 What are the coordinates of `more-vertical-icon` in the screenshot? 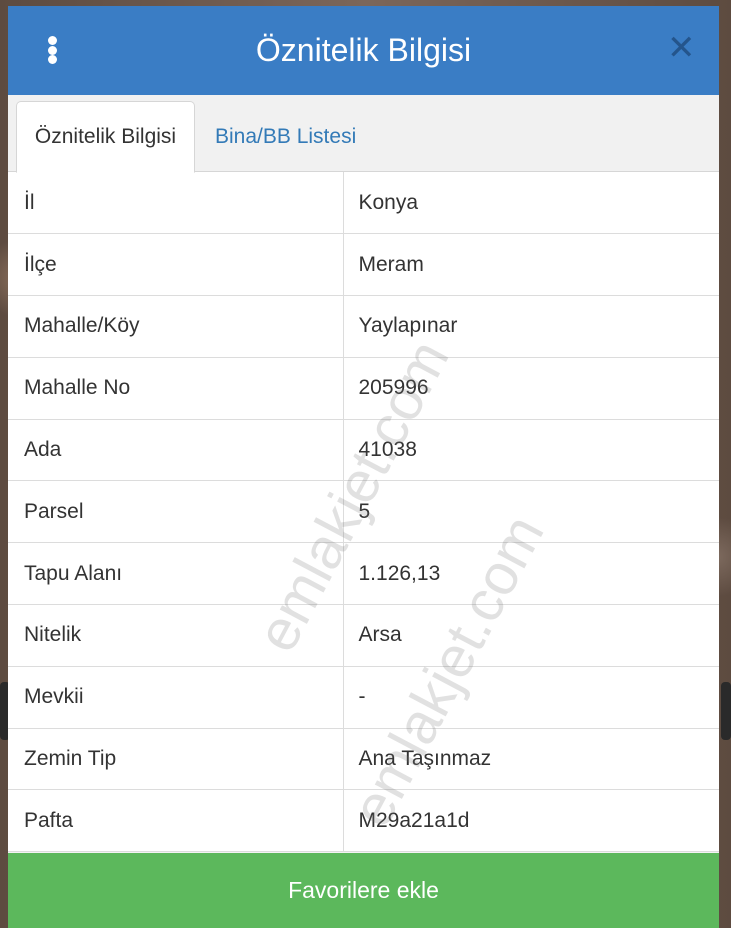 It's located at (52, 50).